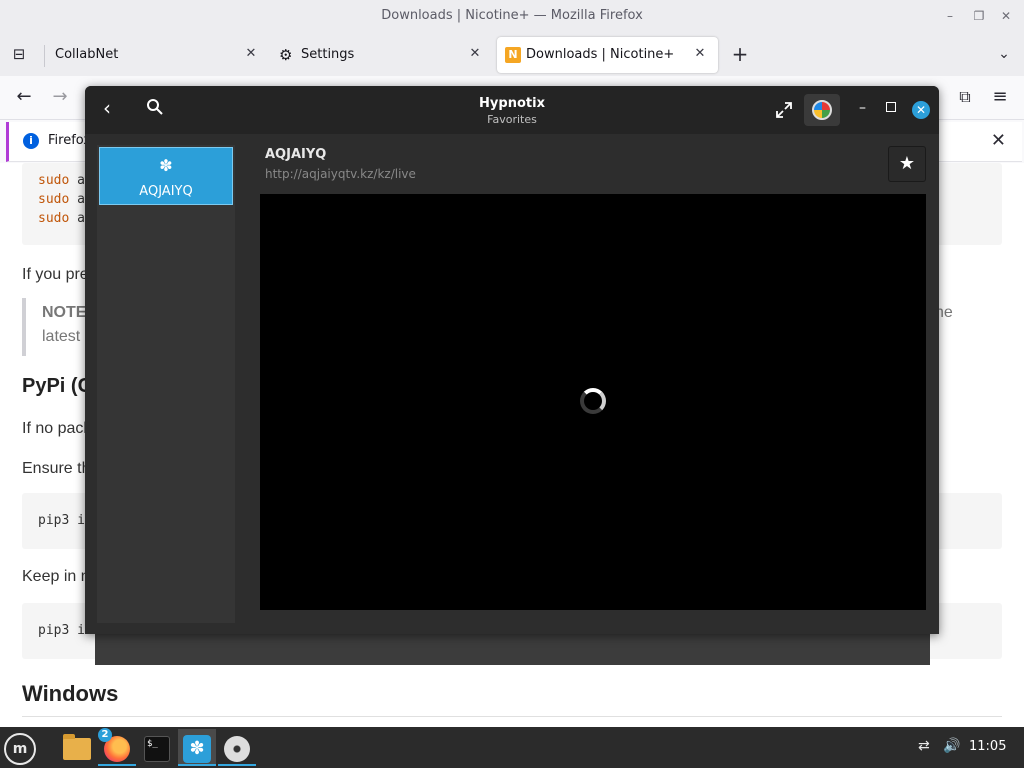 The height and width of the screenshot is (768, 1024). I want to click on close-notification-icon: ✕, so click(998, 140).